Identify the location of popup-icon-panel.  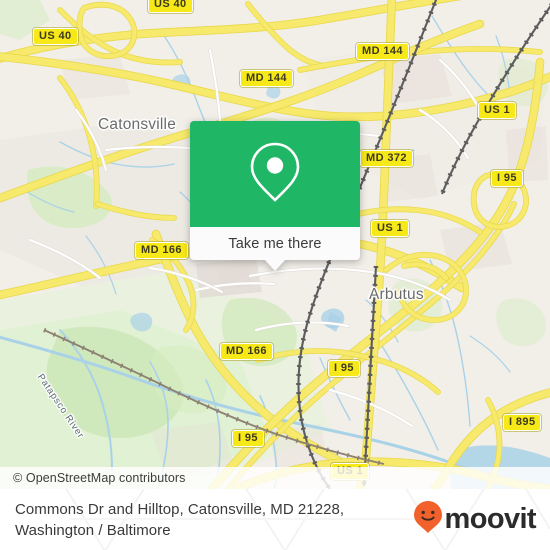
(275, 174).